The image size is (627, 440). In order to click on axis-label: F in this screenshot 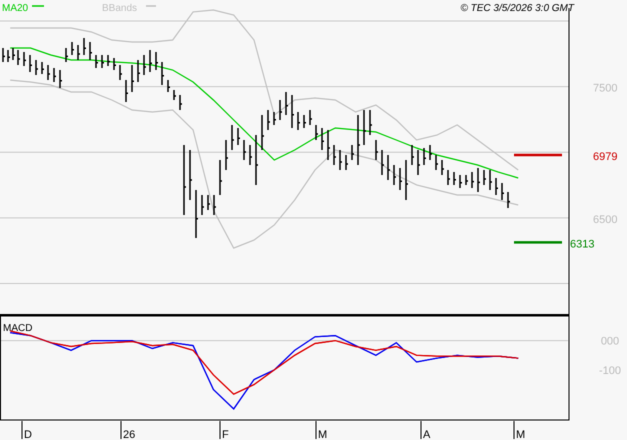, I will do `click(225, 434)`.